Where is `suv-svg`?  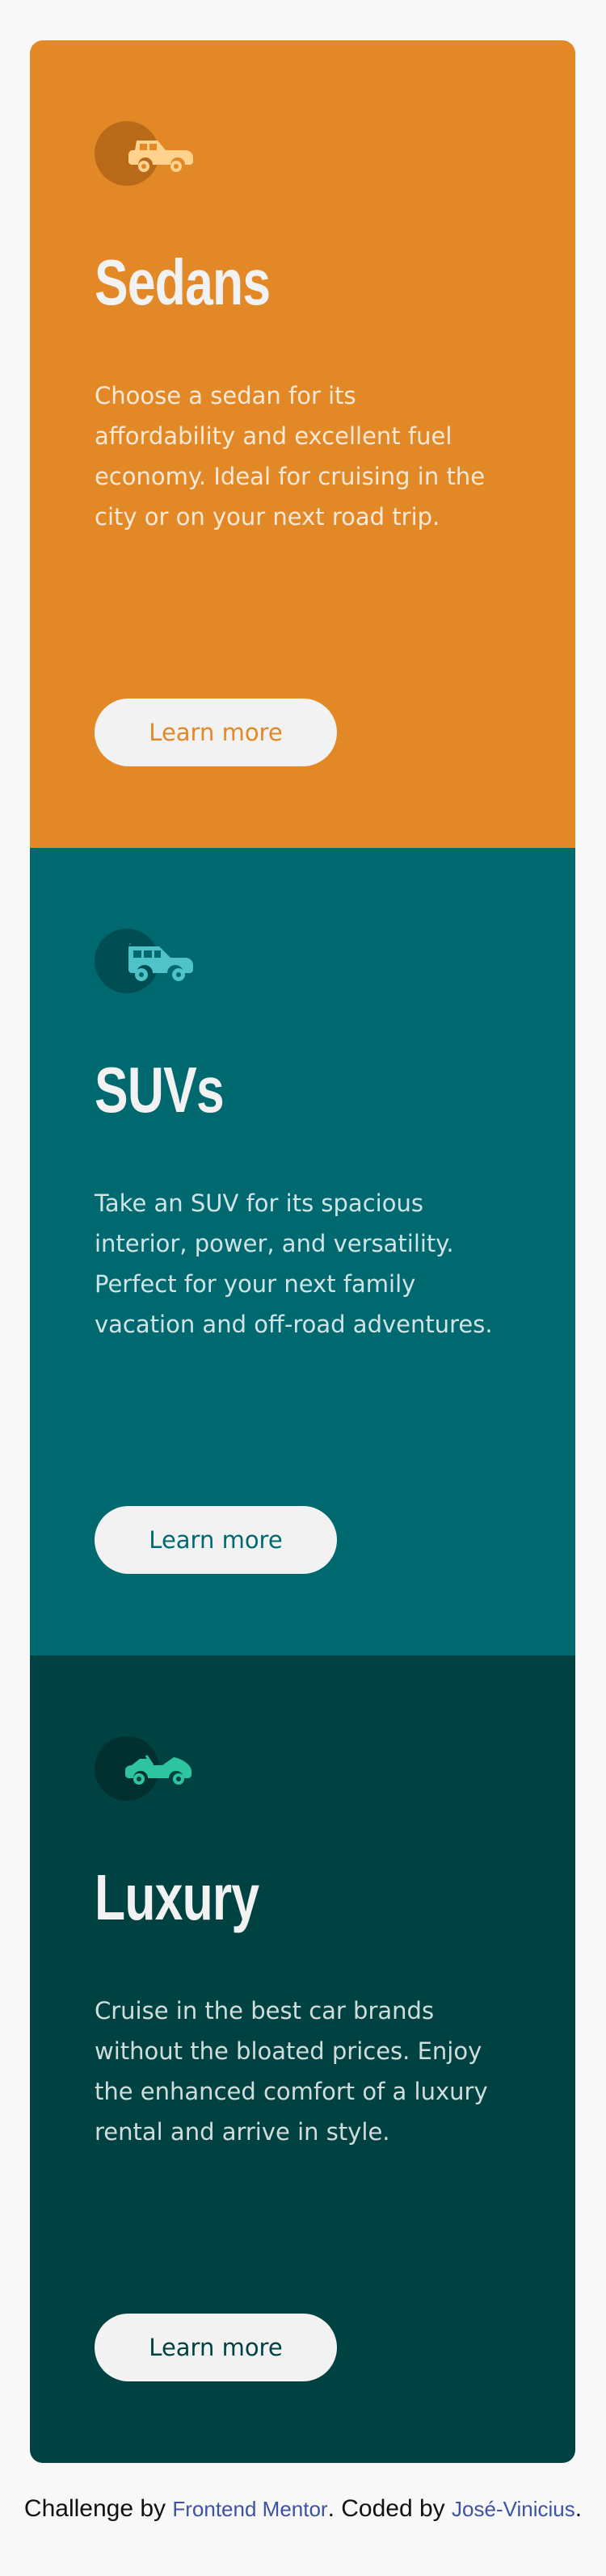 suv-svg is located at coordinates (161, 962).